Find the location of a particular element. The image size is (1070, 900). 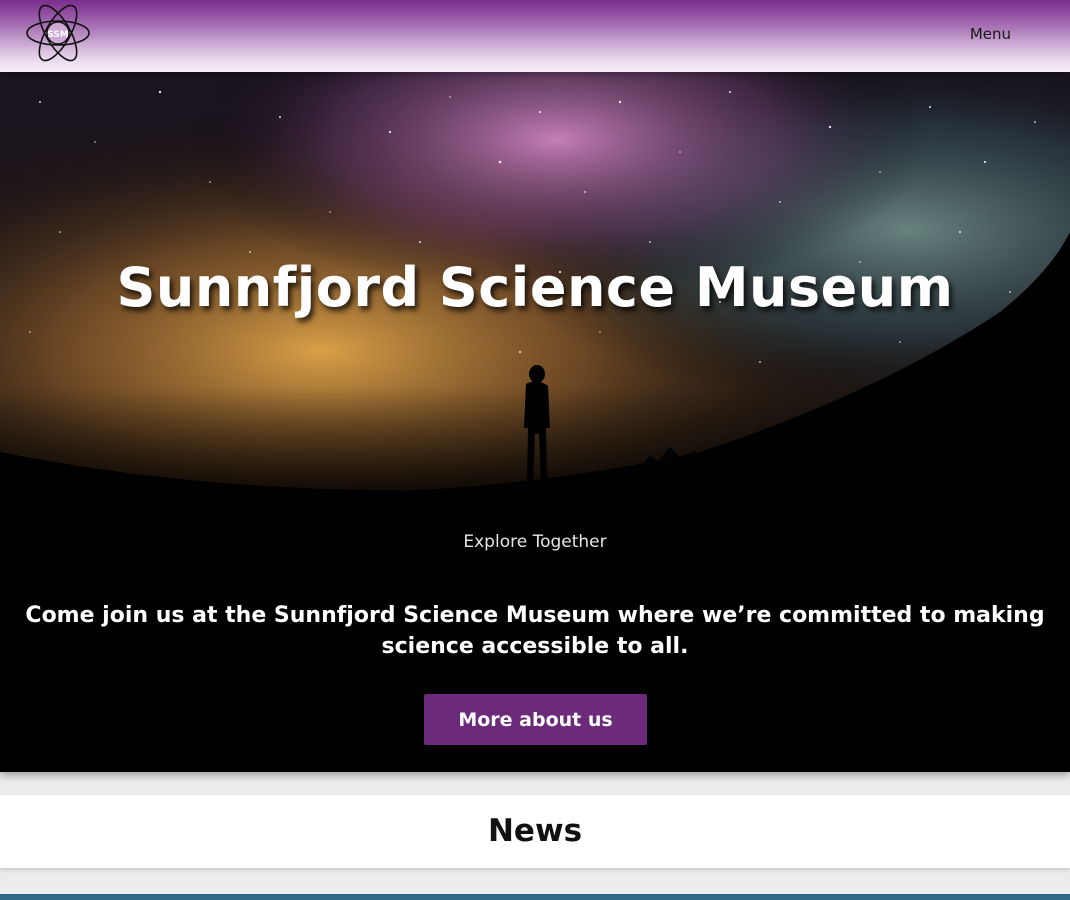

more-about-us-button: More about us is located at coordinates (535, 719).